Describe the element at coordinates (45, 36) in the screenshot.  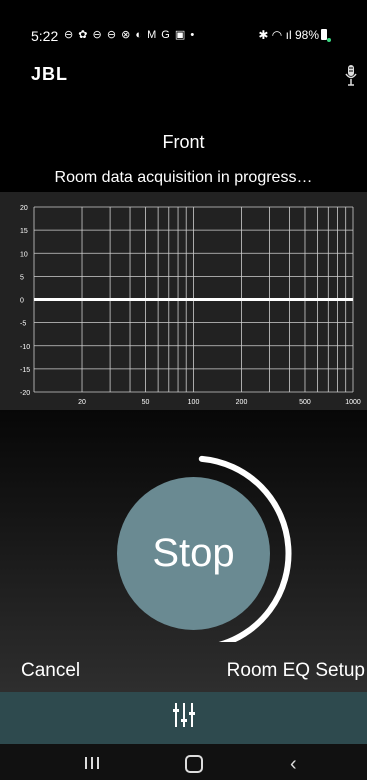
I see `status-time: 5:22` at that location.